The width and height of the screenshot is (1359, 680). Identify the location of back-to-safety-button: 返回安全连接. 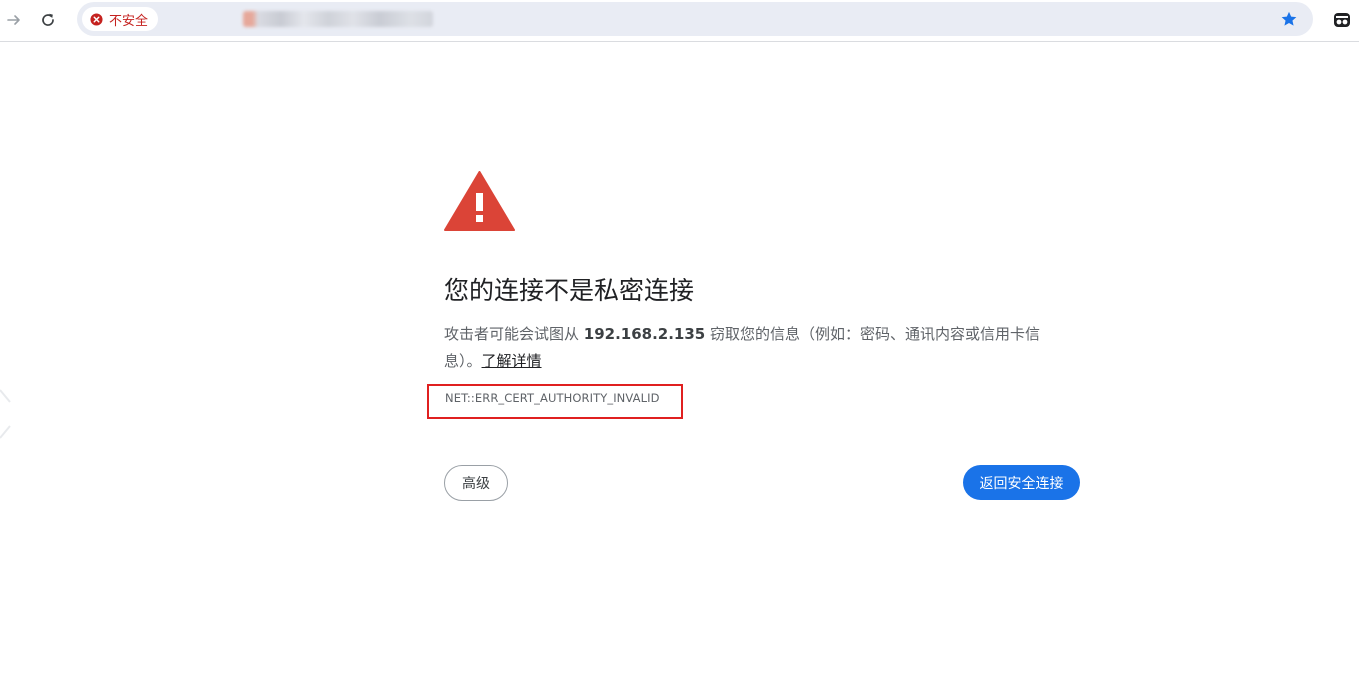
(1021, 482).